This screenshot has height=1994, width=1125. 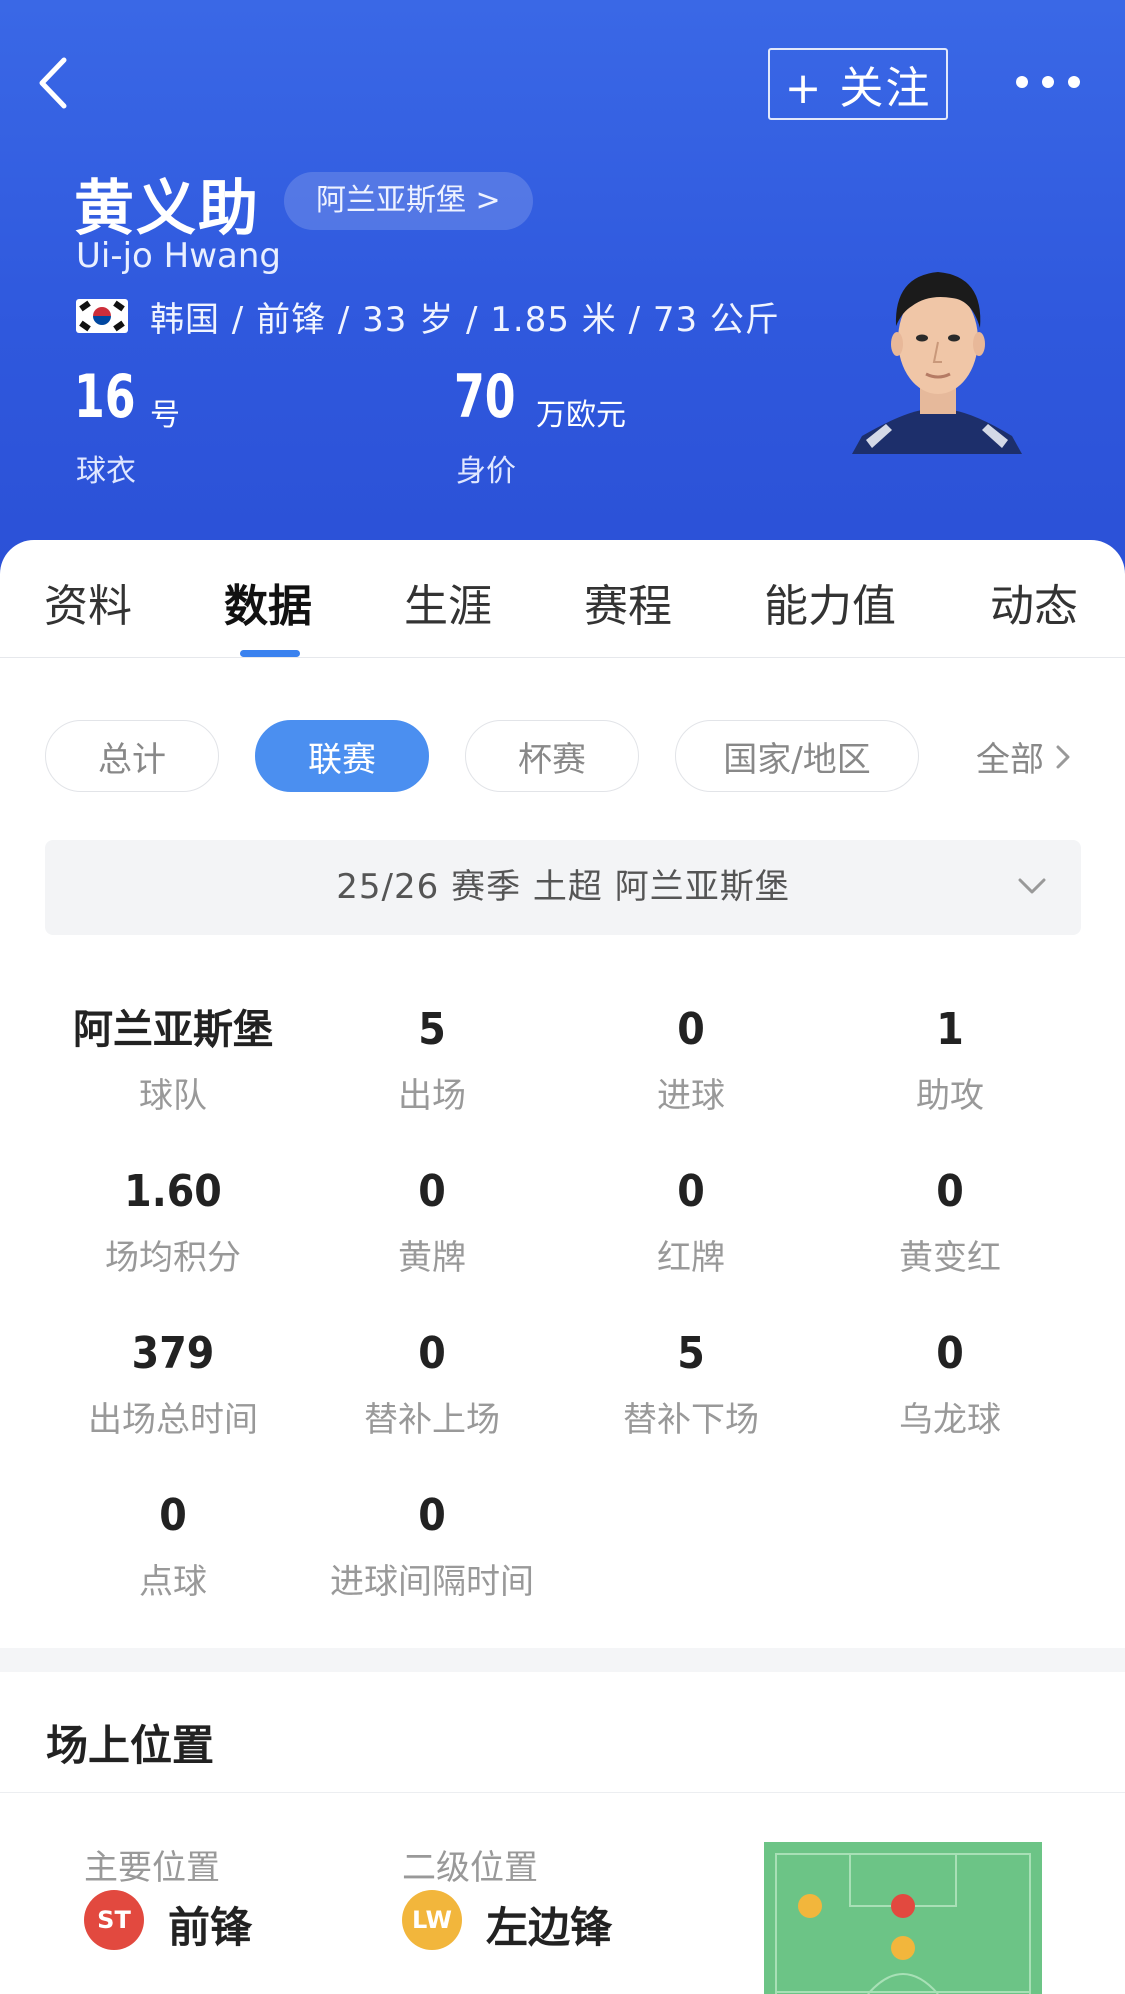 I want to click on stat-value: 阿兰亚斯堡, so click(x=173, y=1030).